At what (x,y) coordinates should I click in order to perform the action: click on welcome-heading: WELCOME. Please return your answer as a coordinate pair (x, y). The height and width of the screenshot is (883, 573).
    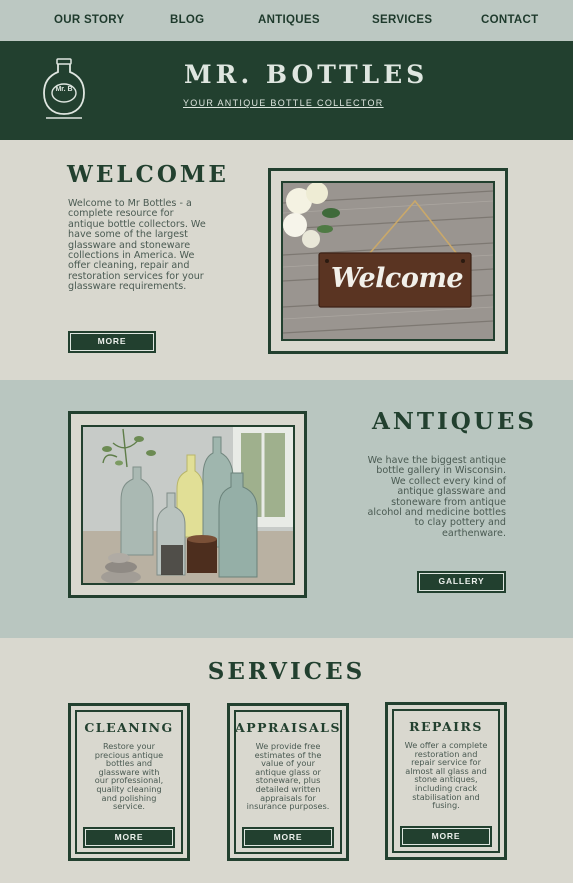
    Looking at the image, I should click on (148, 174).